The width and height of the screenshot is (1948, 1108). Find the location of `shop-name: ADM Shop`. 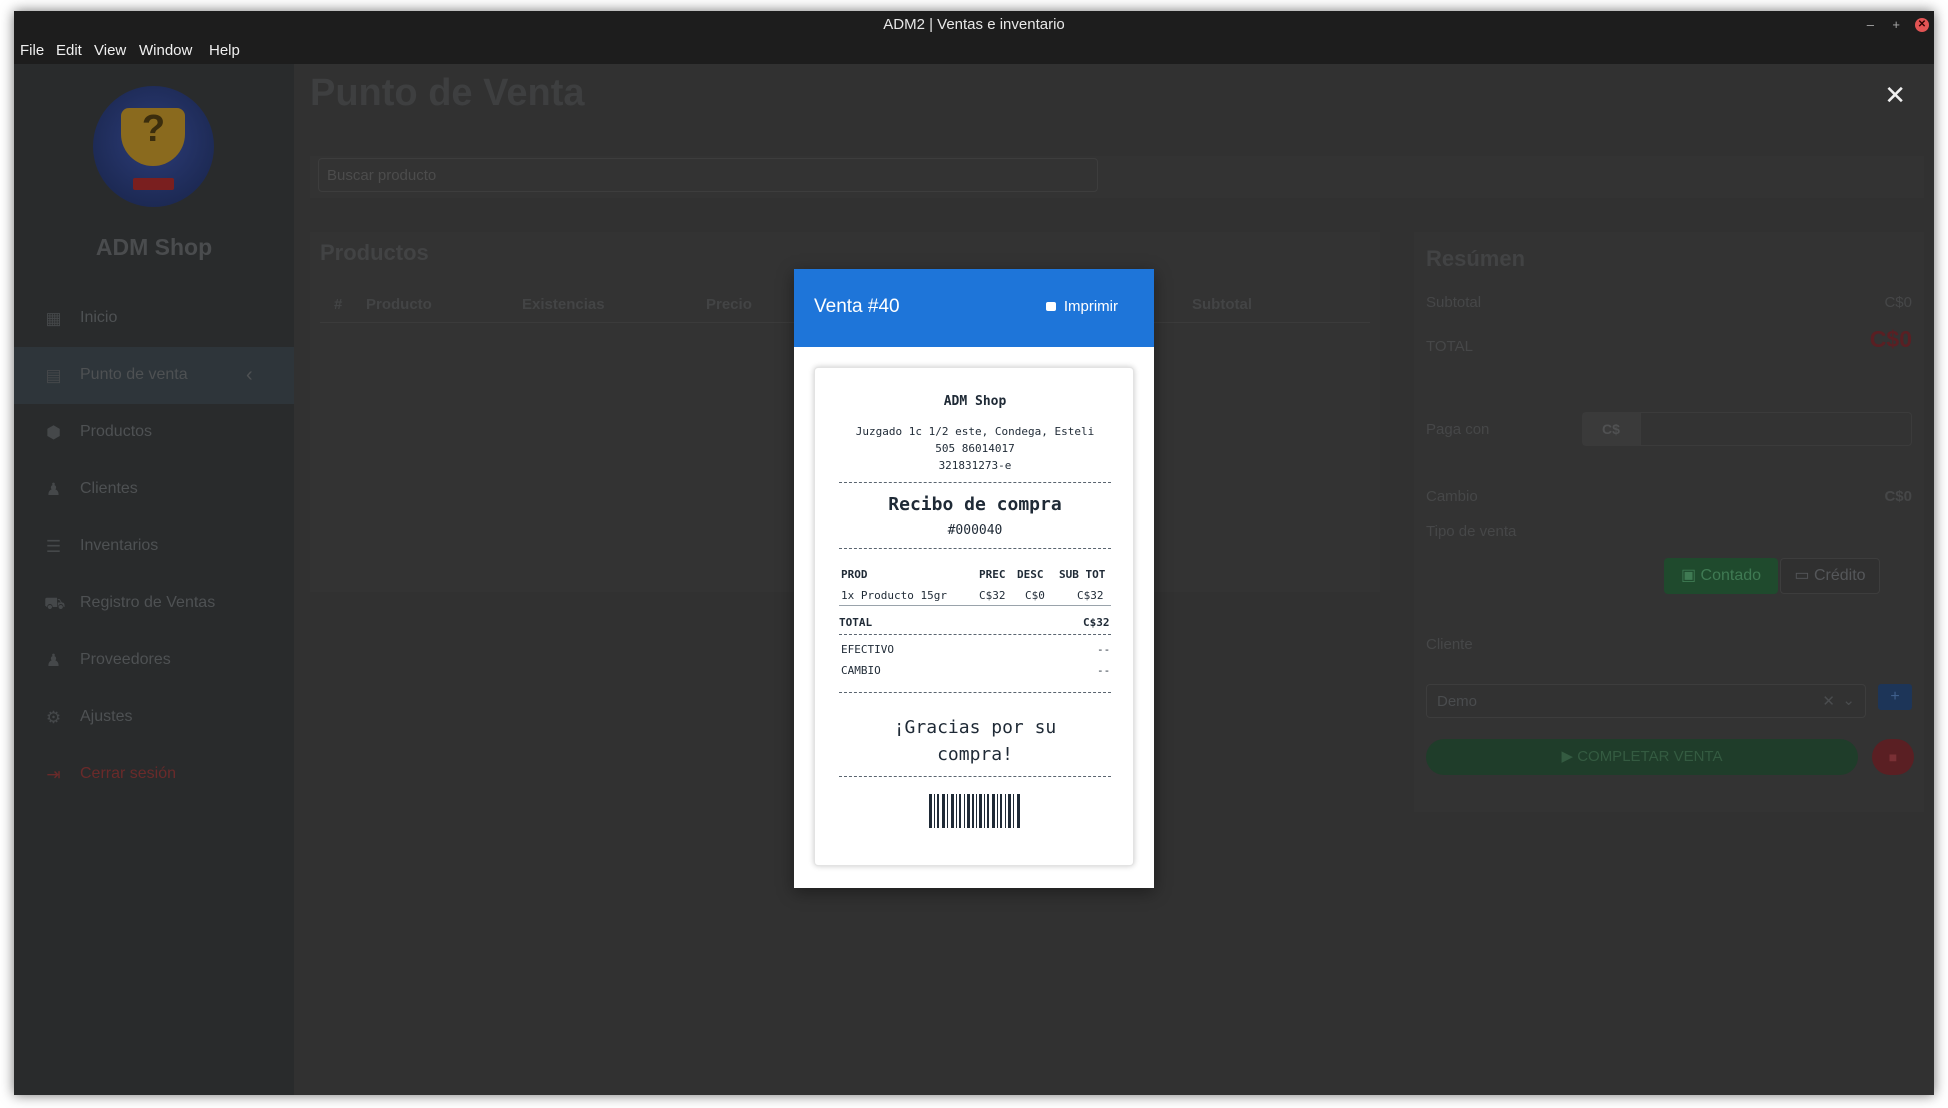

shop-name: ADM Shop is located at coordinates (154, 247).